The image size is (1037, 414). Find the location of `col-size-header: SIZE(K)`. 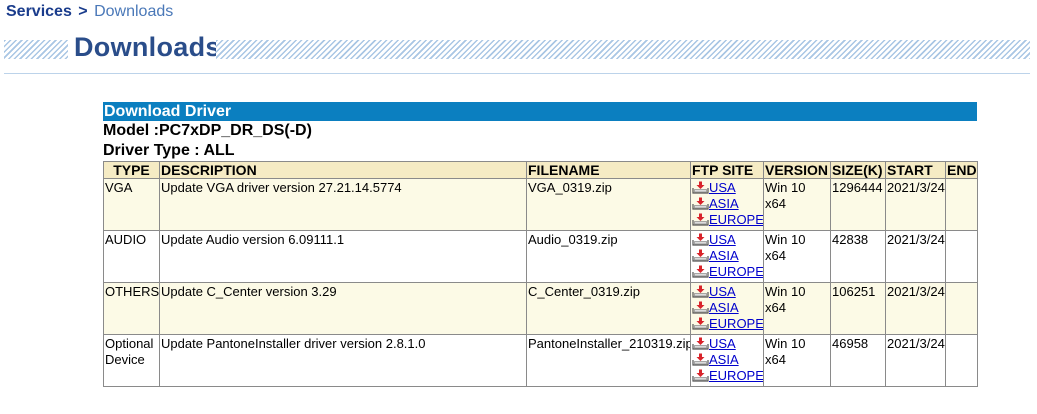

col-size-header: SIZE(K) is located at coordinates (858, 170).